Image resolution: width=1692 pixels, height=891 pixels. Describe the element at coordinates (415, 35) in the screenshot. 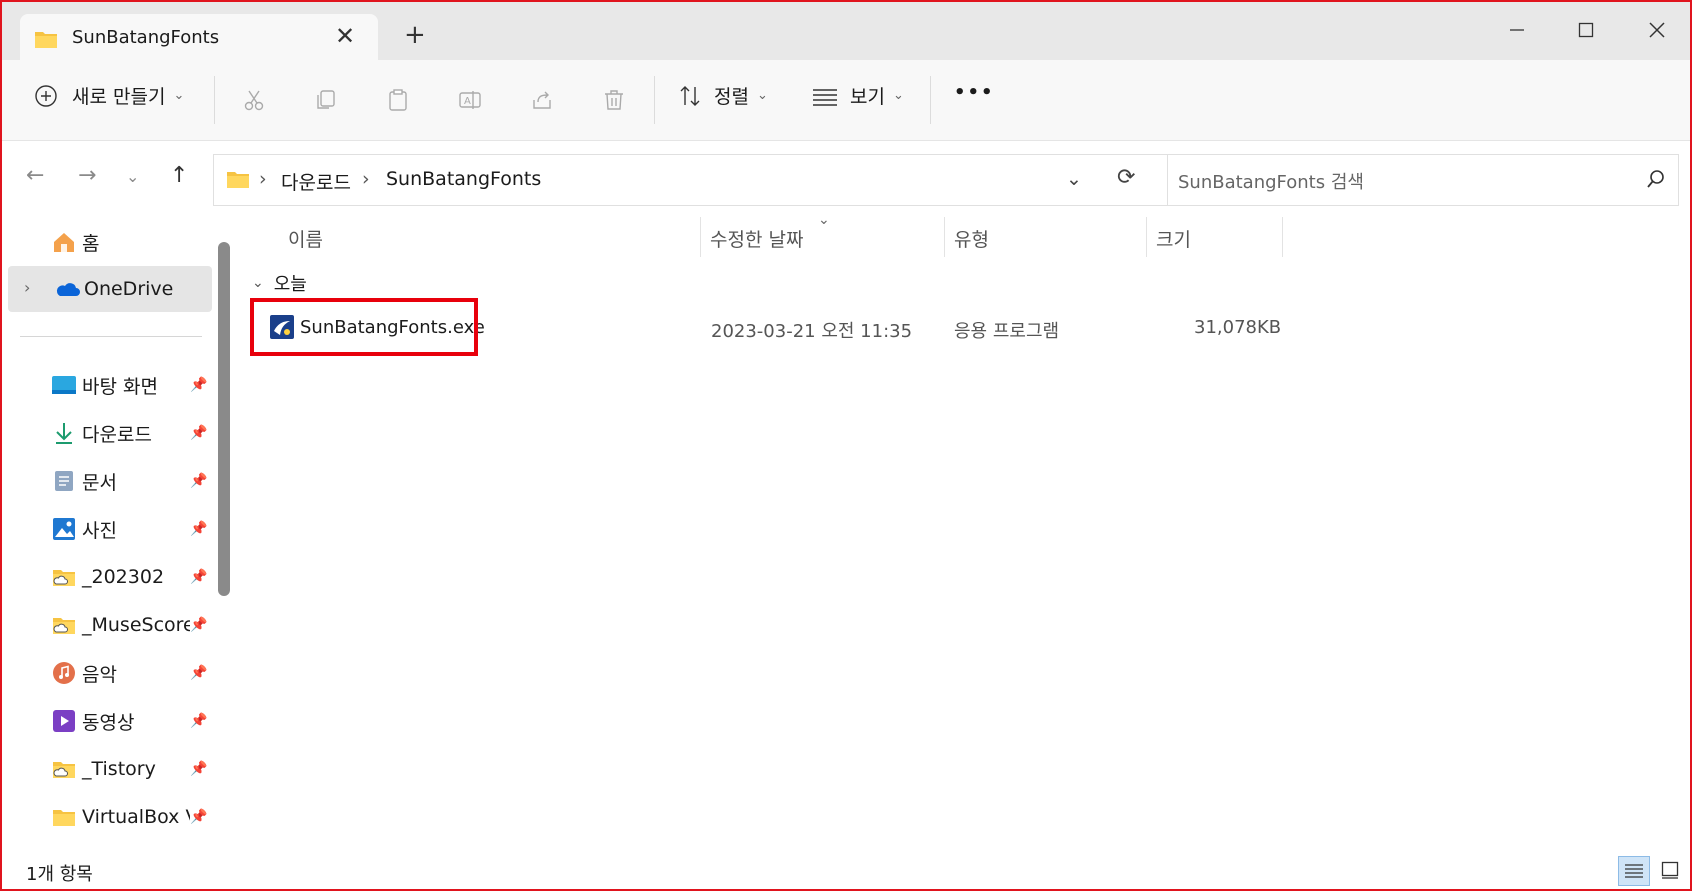

I see `new-tab-button: +` at that location.